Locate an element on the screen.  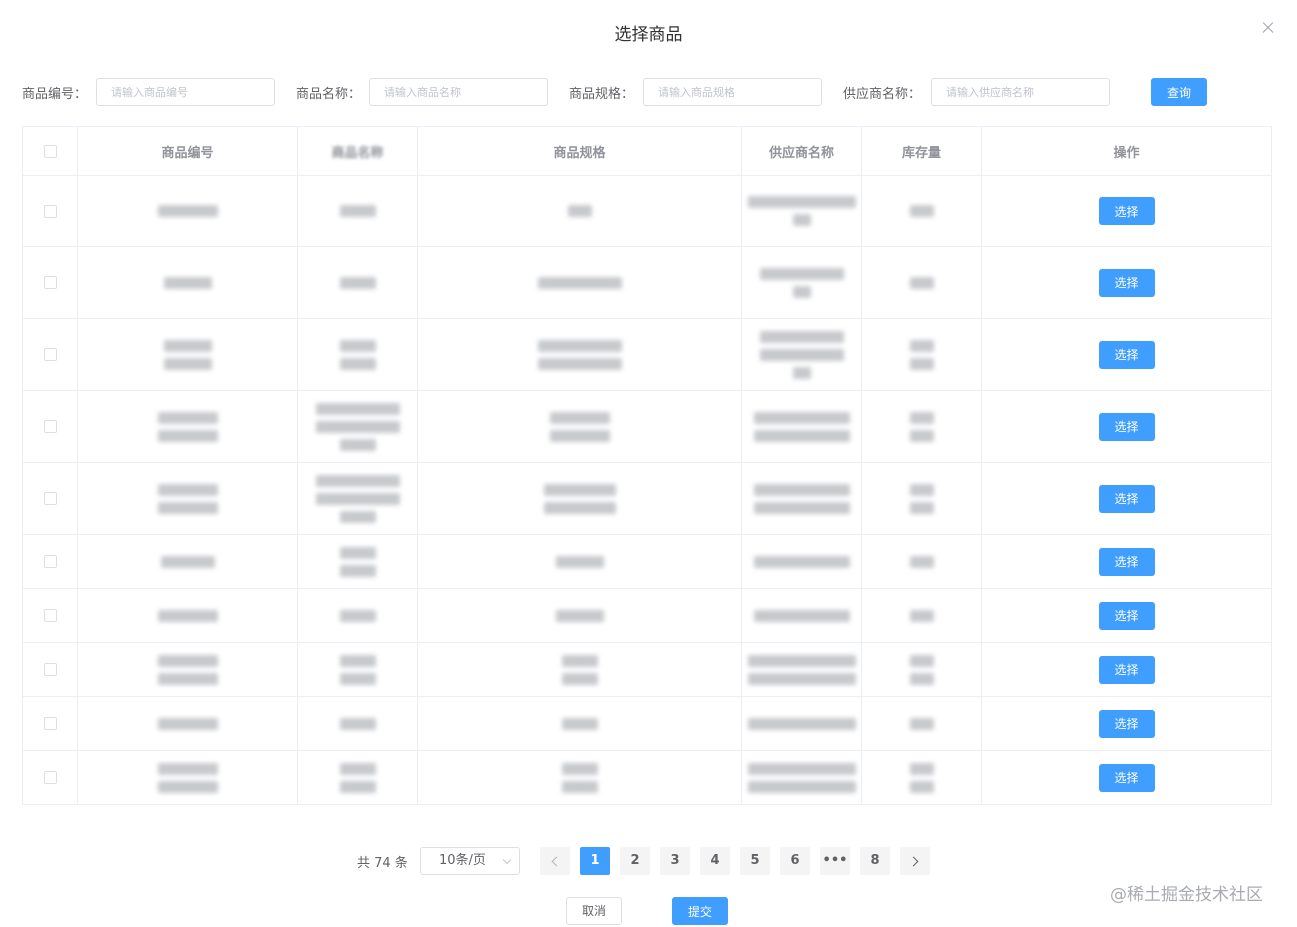
header-product-code: 商品编号 is located at coordinates (188, 151).